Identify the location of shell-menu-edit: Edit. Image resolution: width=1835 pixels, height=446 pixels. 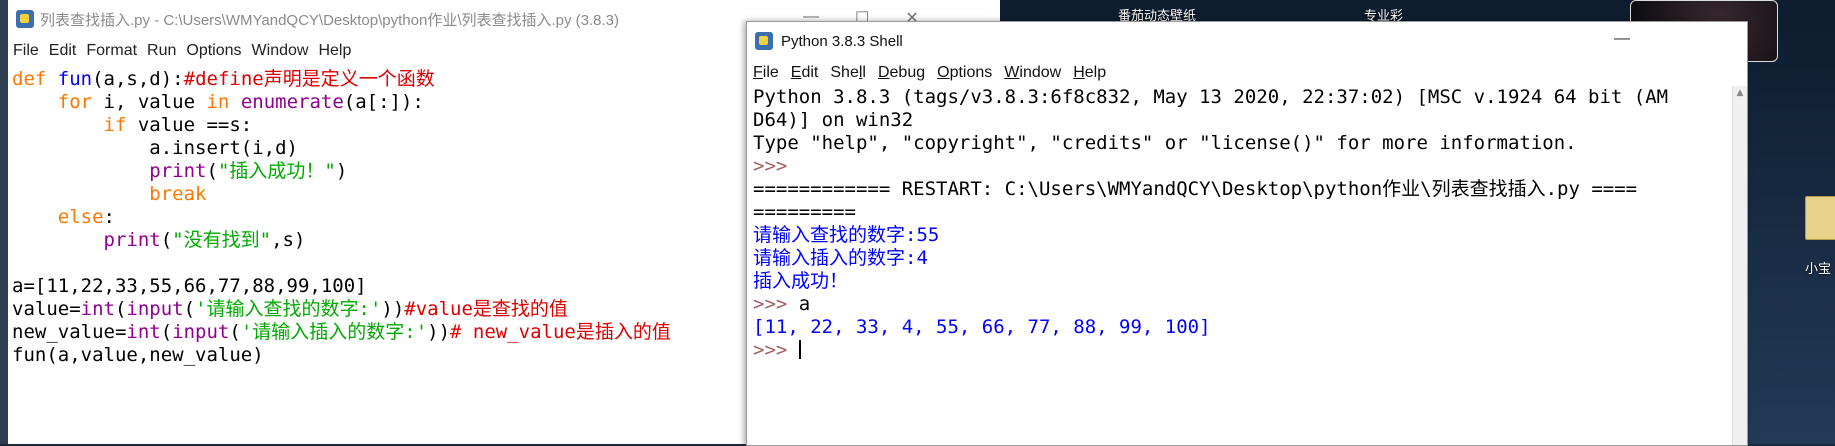
(805, 73).